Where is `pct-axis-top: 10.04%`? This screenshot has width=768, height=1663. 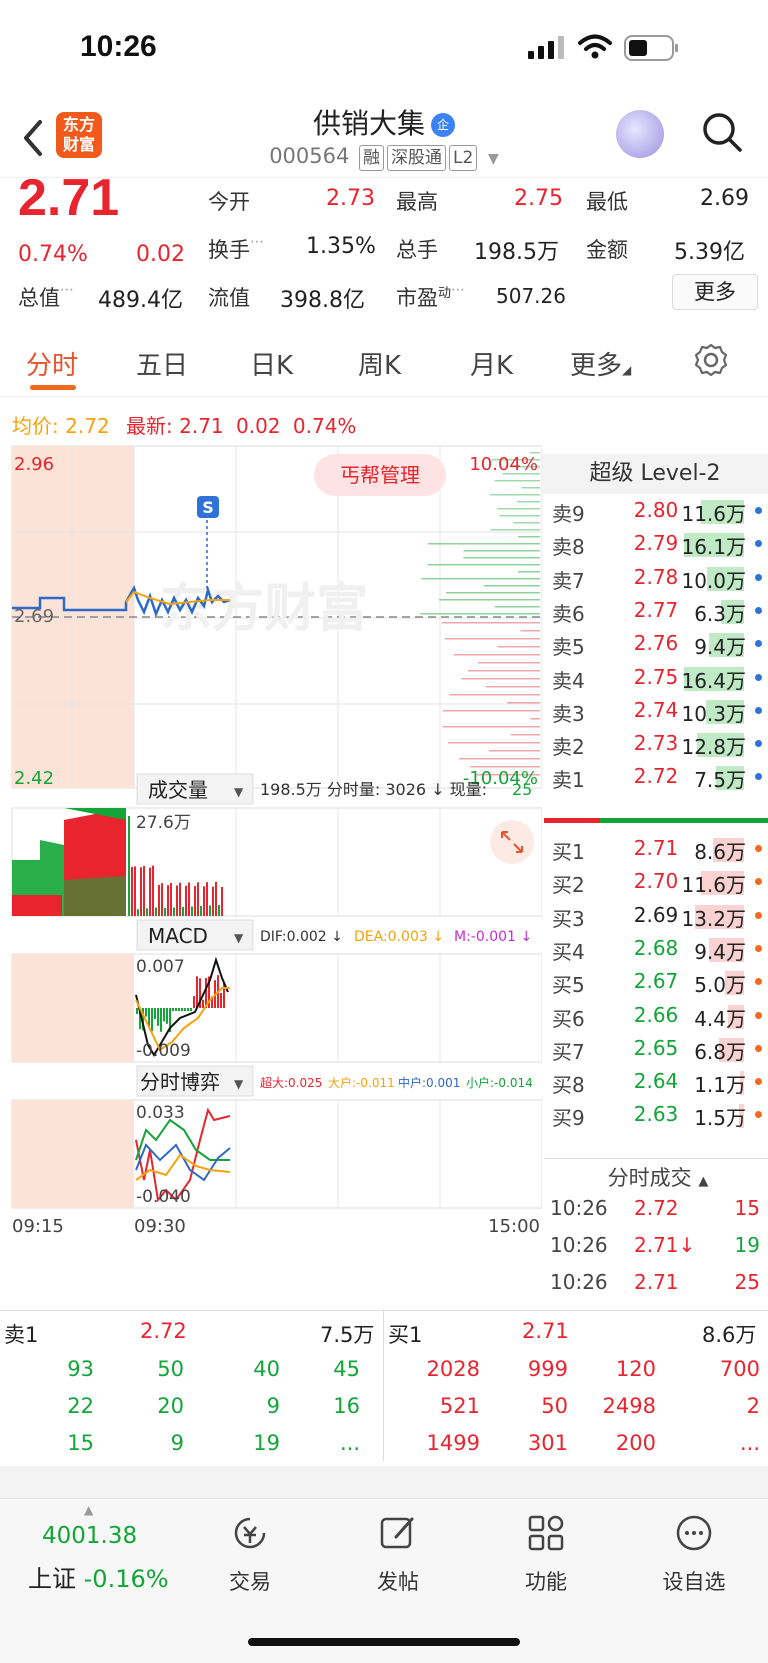 pct-axis-top: 10.04% is located at coordinates (503, 464).